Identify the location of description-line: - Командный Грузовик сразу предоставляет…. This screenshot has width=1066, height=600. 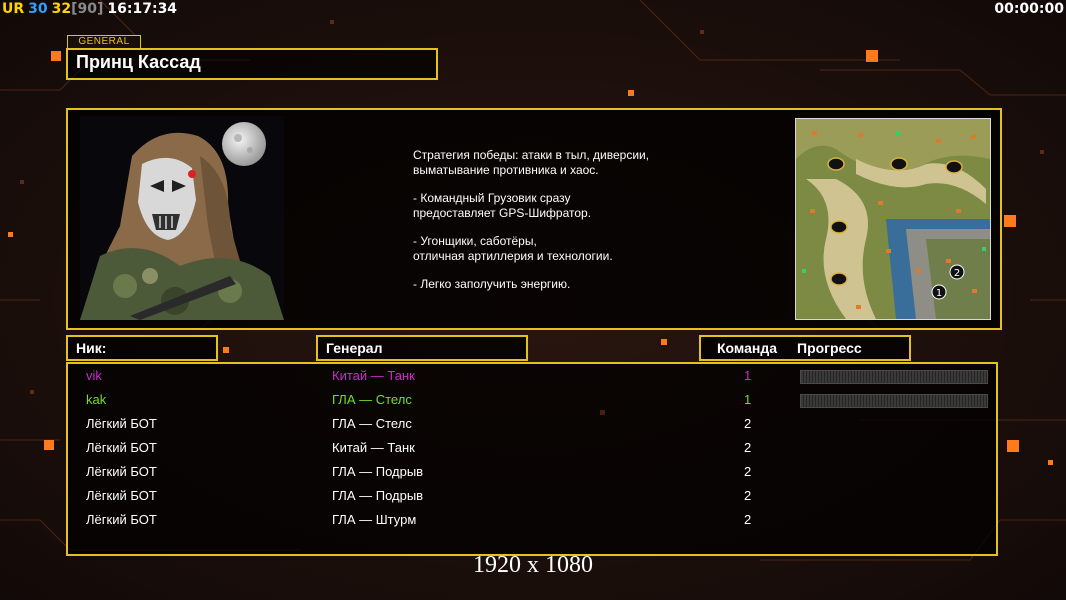
(502, 205).